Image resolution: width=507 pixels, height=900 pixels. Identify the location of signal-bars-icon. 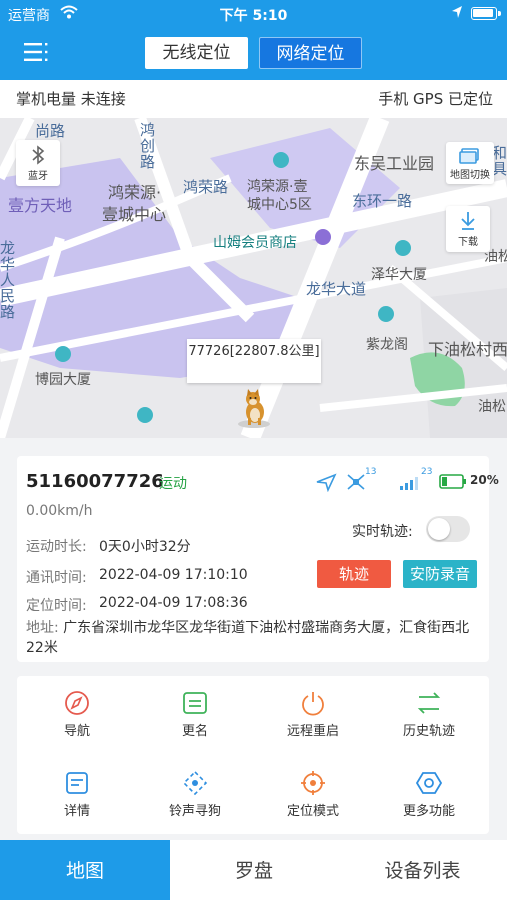
(409, 483).